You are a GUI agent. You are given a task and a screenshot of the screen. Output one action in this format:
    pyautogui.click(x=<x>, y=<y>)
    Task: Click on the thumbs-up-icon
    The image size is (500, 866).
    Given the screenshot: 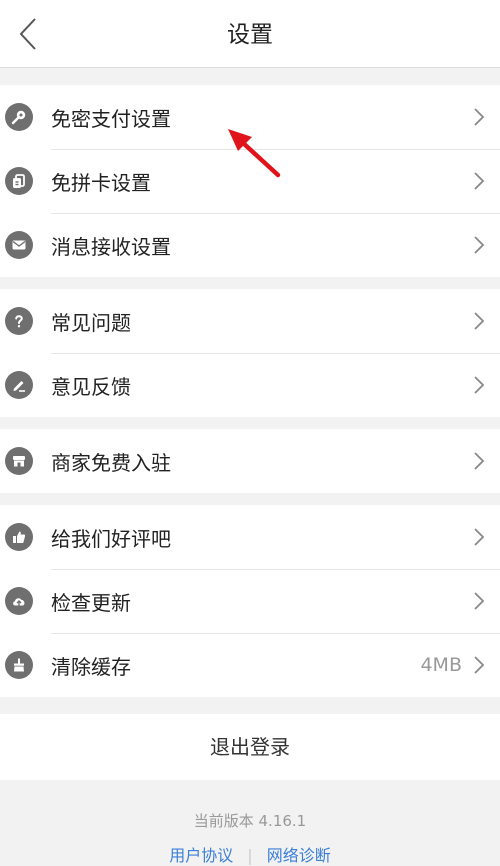 What is the action you would take?
    pyautogui.click(x=19, y=537)
    